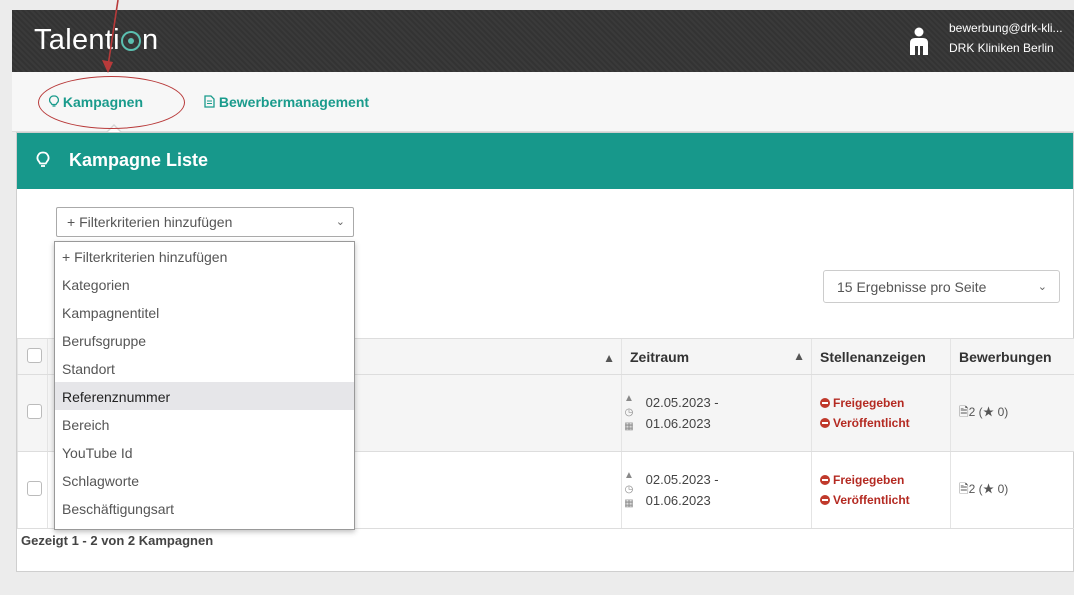 This screenshot has width=1074, height=595. I want to click on period-header-label: Zeitraum, so click(660, 356).